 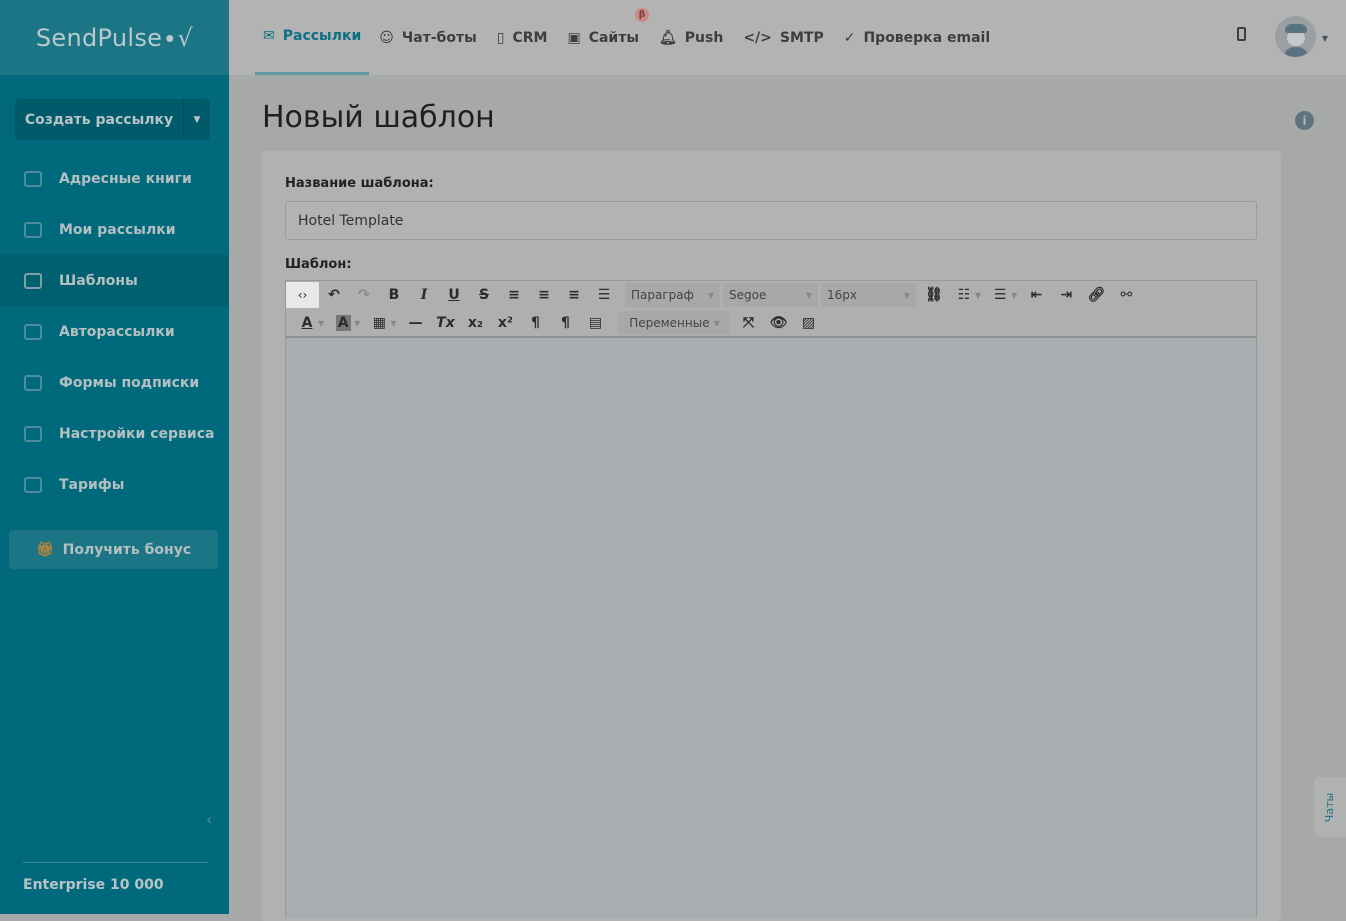 What do you see at coordinates (33, 433) in the screenshot?
I see `settings-sliders-icon` at bounding box center [33, 433].